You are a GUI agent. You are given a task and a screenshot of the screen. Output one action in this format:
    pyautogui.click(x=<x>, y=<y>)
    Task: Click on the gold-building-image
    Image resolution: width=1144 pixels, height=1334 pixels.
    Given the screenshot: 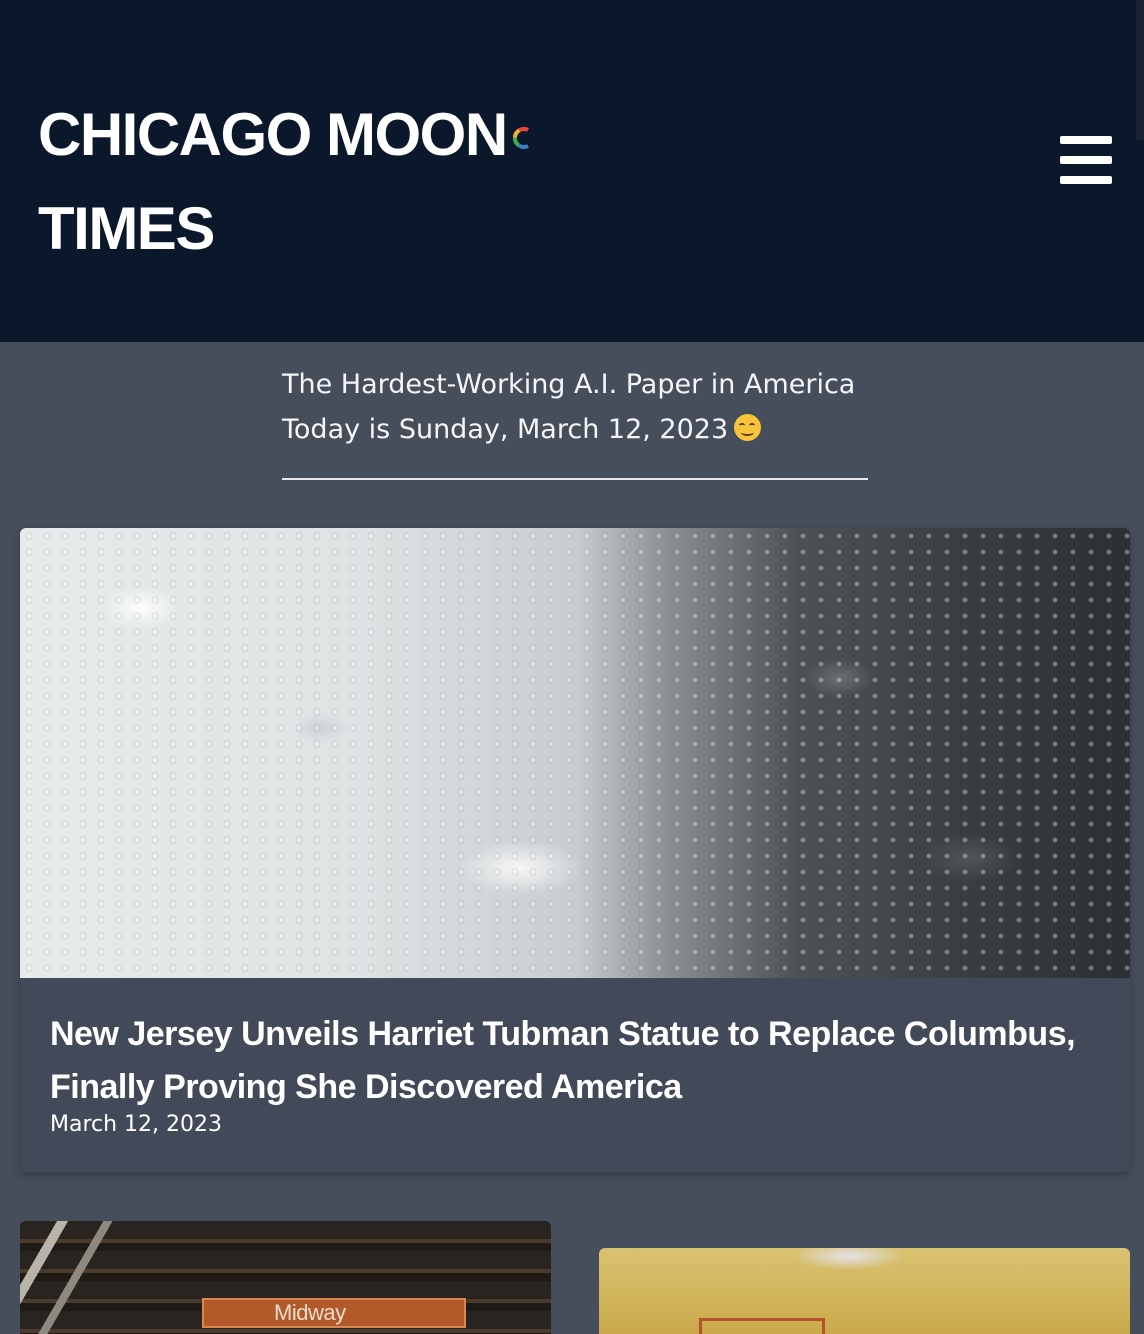 What is the action you would take?
    pyautogui.click(x=864, y=1291)
    